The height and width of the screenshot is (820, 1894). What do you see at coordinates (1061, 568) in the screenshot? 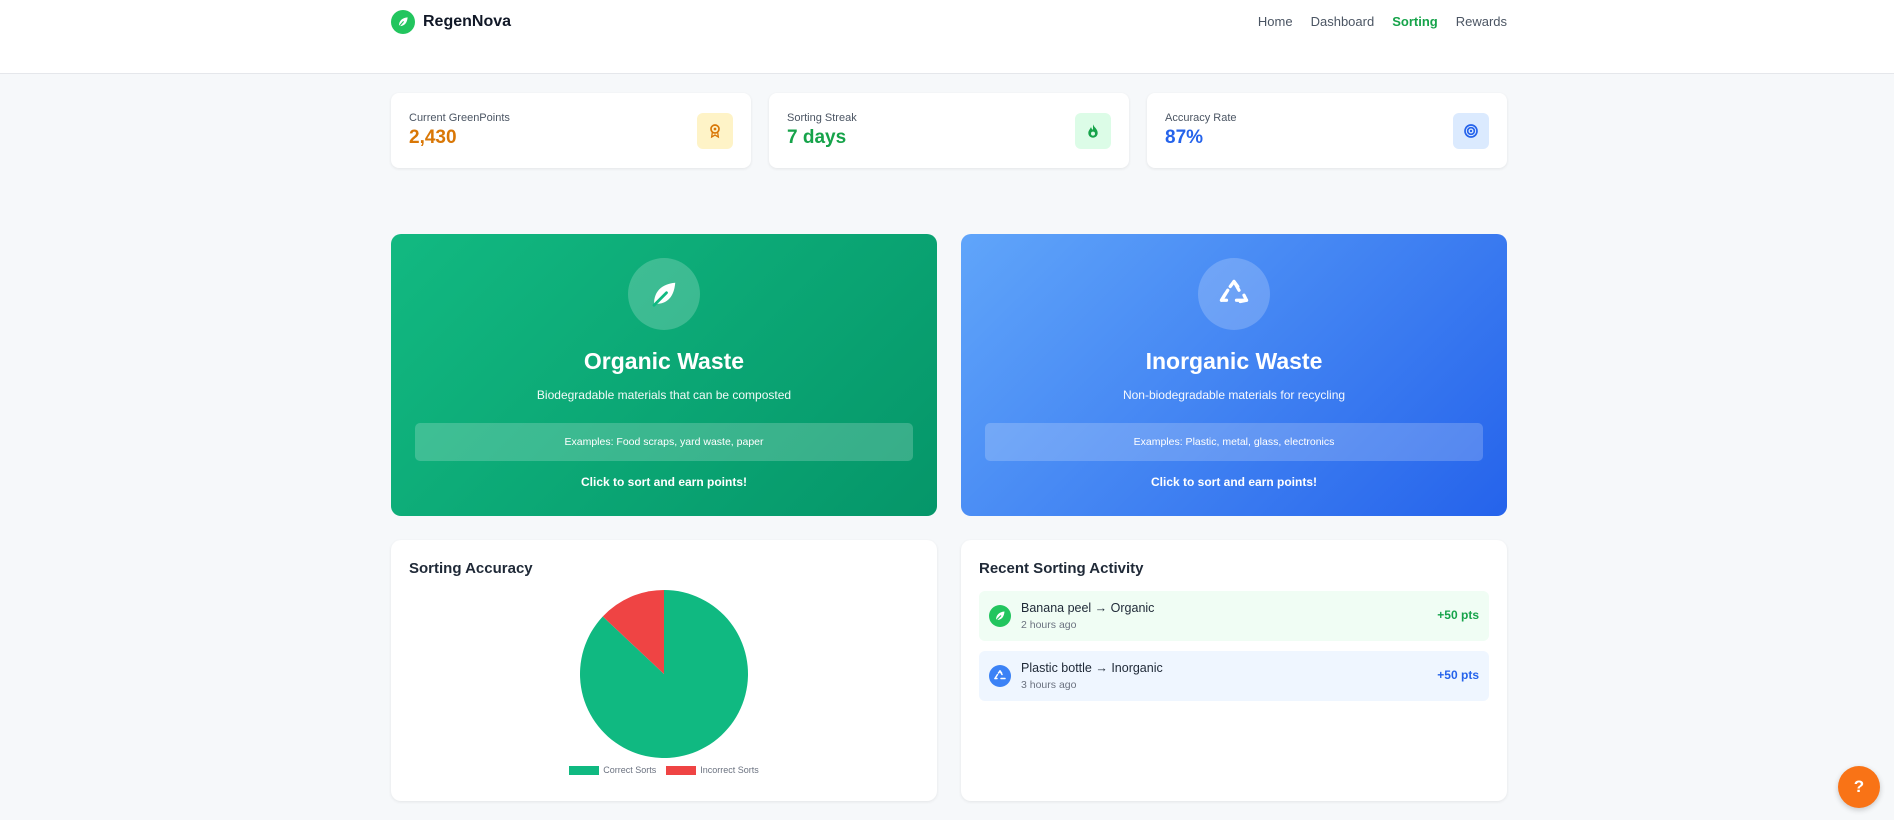
I see `panel-title: Recent Sorting Activity` at bounding box center [1061, 568].